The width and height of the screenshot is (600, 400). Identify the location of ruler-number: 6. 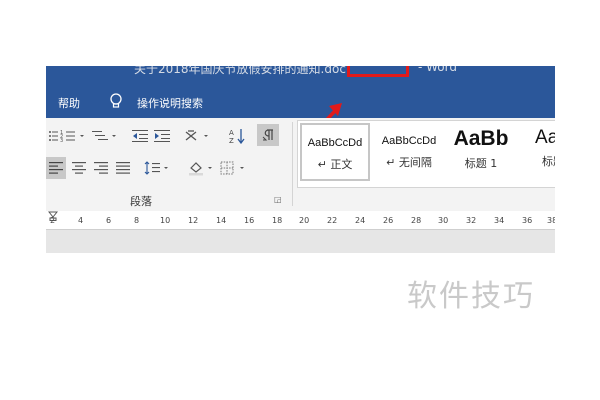
(109, 220).